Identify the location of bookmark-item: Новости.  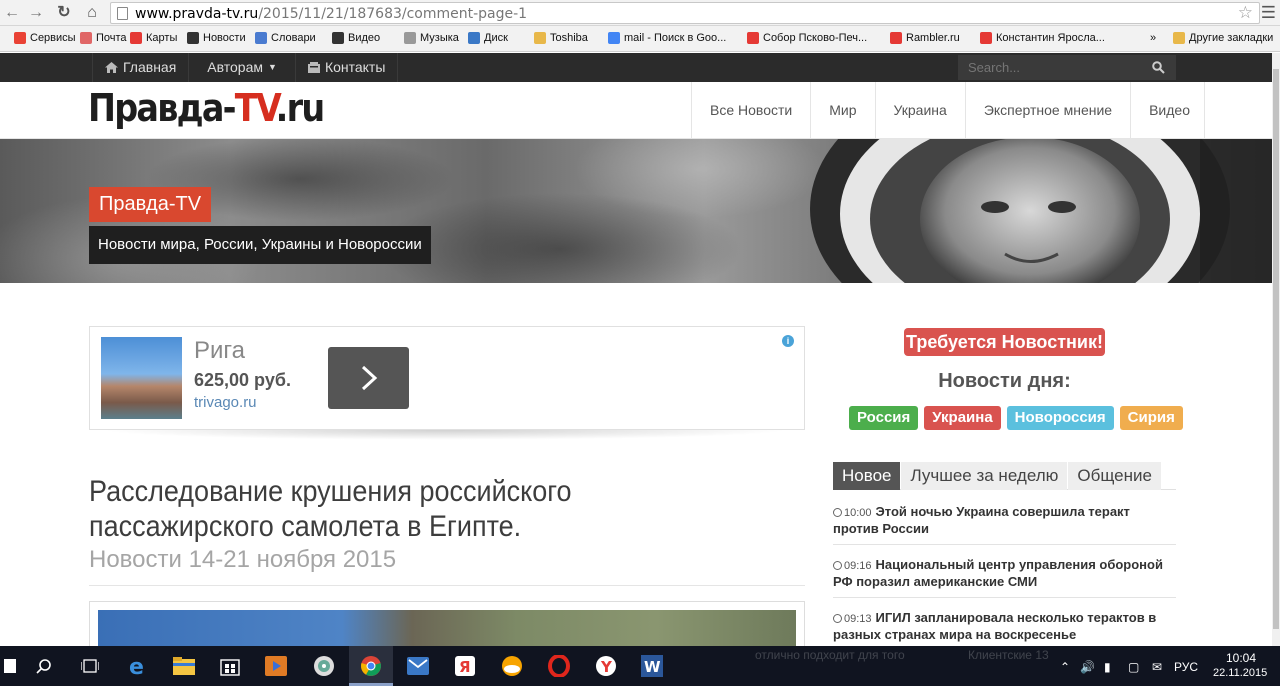
(216, 38).